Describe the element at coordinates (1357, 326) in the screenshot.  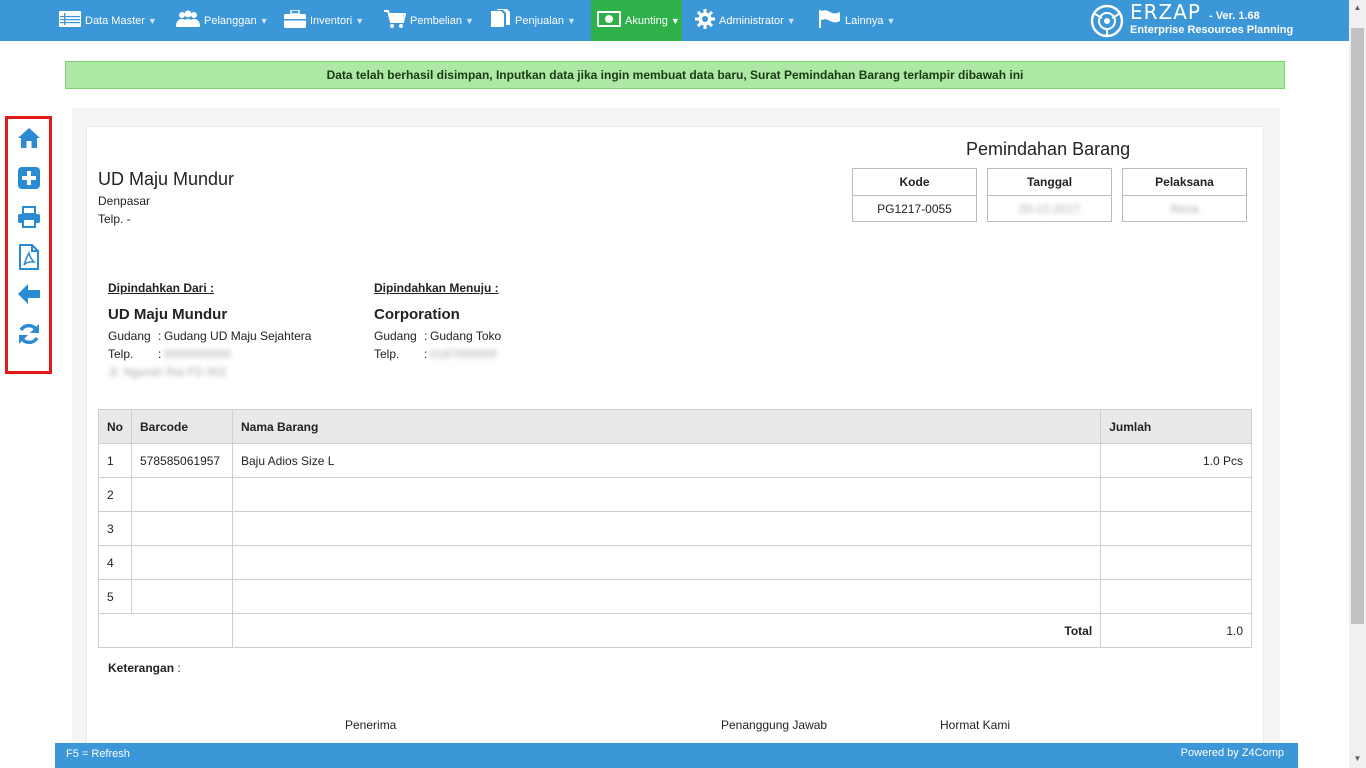
I see `scroll-thumb` at that location.